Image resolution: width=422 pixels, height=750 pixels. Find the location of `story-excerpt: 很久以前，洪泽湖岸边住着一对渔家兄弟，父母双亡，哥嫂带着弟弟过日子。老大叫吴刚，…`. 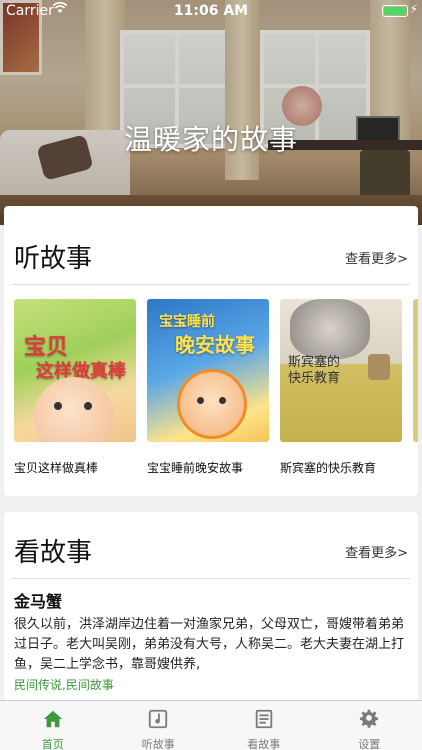

story-excerpt: 很久以前，洪泽湖岸边住着一对渔家兄弟，父母双亡，哥嫂带着弟弟过日子。老大叫吴刚，… is located at coordinates (211, 645).